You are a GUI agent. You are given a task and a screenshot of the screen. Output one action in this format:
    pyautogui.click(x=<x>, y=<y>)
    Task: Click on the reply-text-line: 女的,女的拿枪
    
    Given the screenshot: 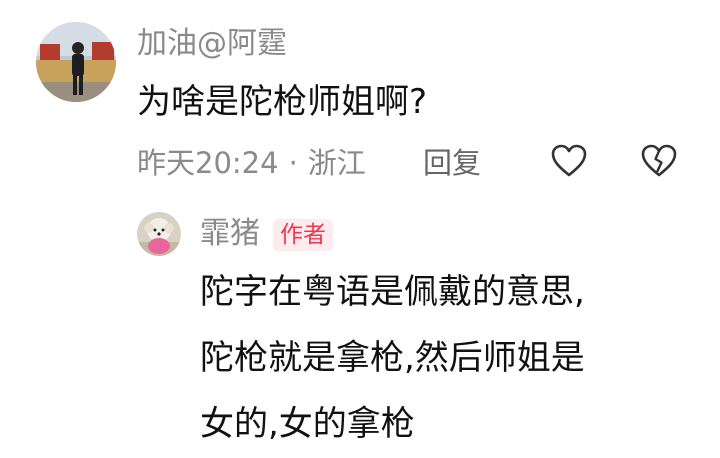 What is the action you would take?
    pyautogui.click(x=307, y=424)
    